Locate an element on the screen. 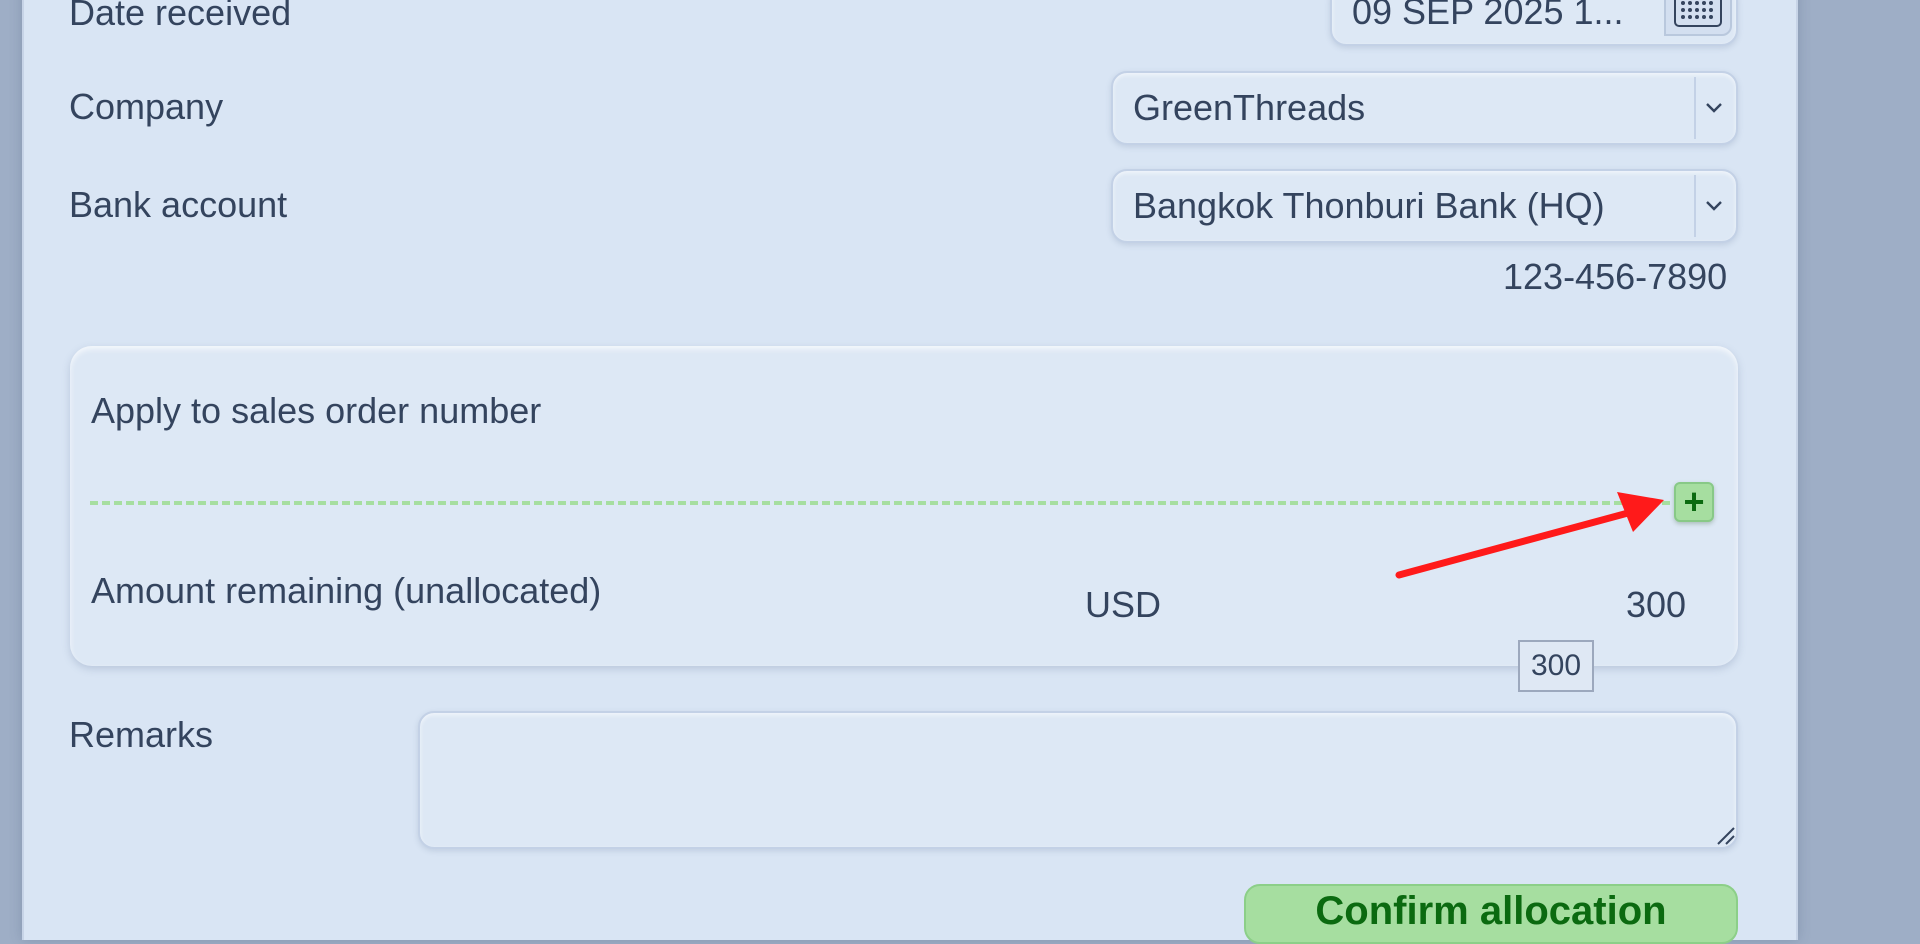 The width and height of the screenshot is (1920, 944). apply-sales-order-label: Apply to sales order number is located at coordinates (316, 410).